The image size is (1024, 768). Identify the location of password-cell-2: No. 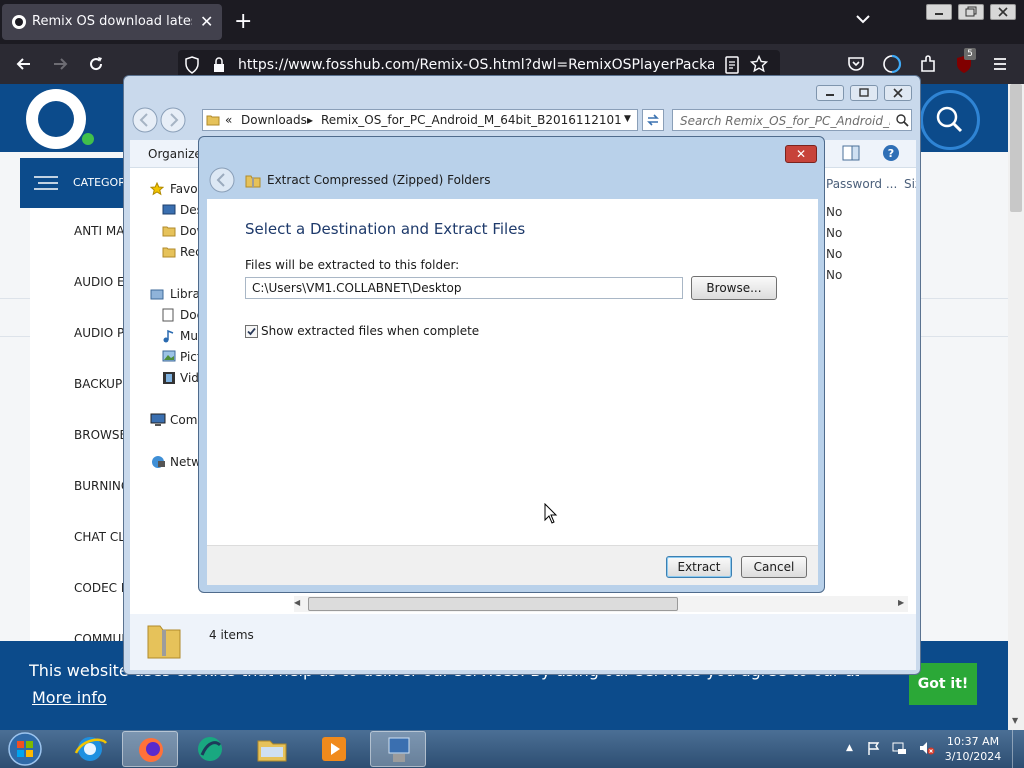
(834, 233).